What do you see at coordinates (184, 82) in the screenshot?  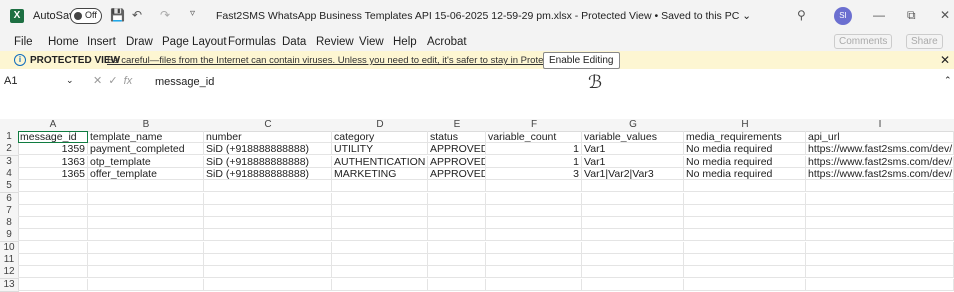 I see `formula-content: message_id` at bounding box center [184, 82].